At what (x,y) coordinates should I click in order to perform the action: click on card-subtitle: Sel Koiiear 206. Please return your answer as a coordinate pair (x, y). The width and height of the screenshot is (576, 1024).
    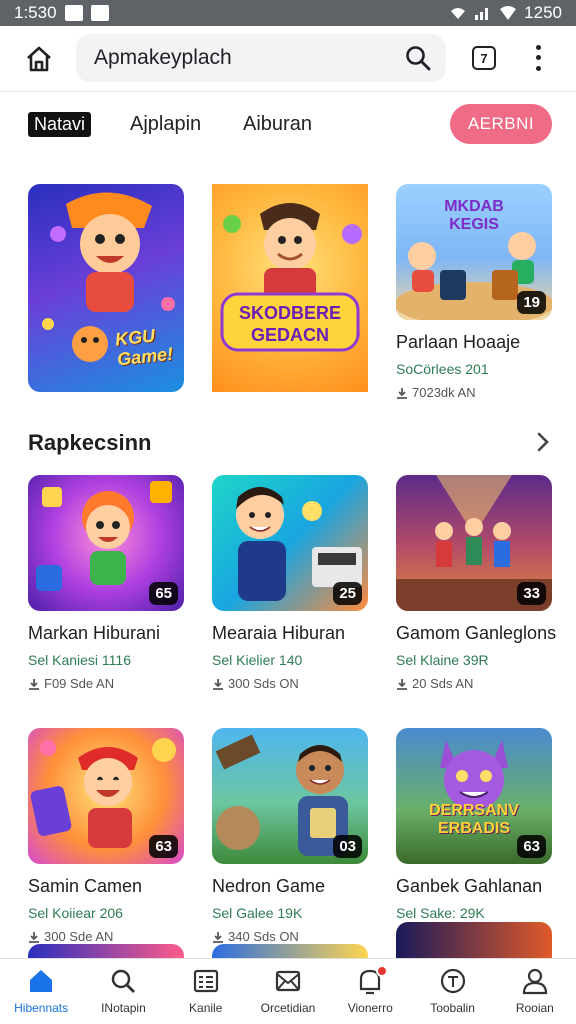
    Looking at the image, I should click on (75, 913).